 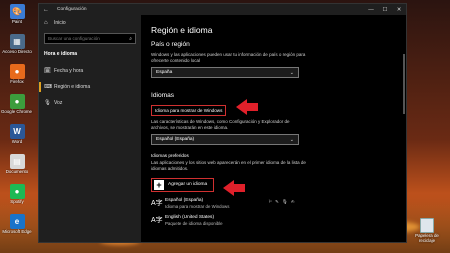 What do you see at coordinates (17, 101) in the screenshot?
I see `chrome-icon: ●` at bounding box center [17, 101].